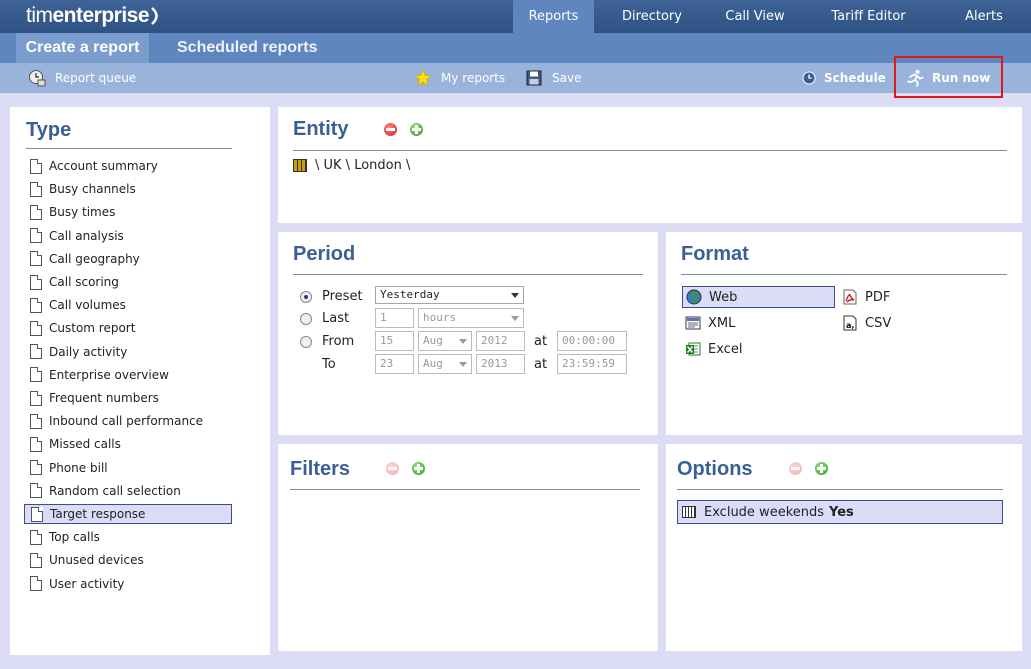 The height and width of the screenshot is (669, 1031). Describe the element at coordinates (128, 166) in the screenshot. I see `type-item-account-summary: Account summary` at that location.